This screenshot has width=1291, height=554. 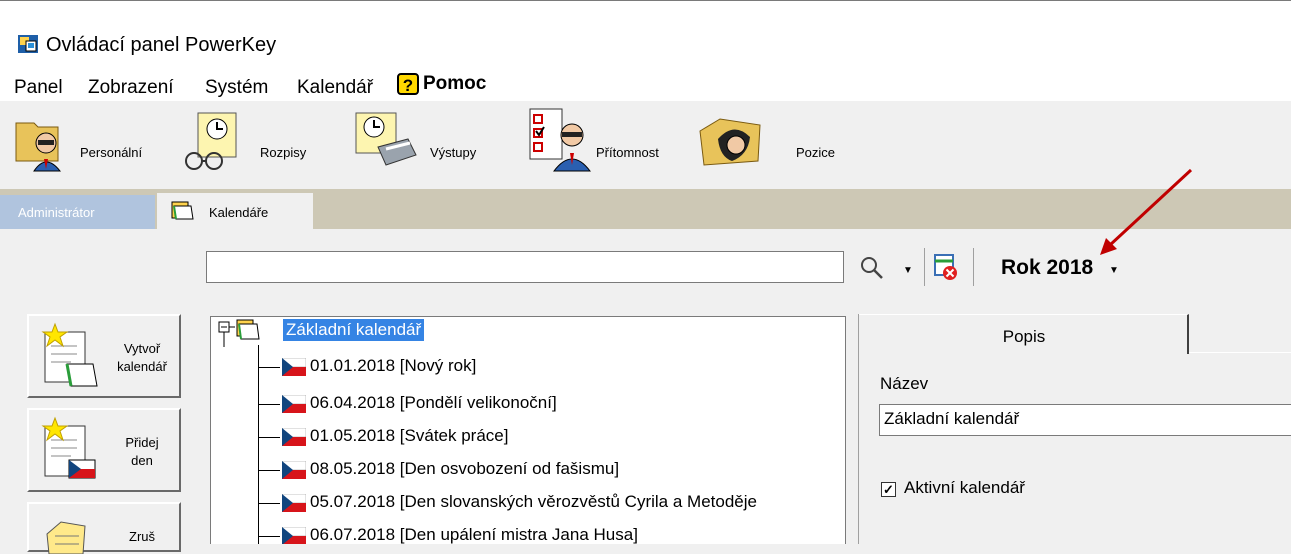 I want to click on menu-help-label: Pomoc, so click(x=455, y=83).